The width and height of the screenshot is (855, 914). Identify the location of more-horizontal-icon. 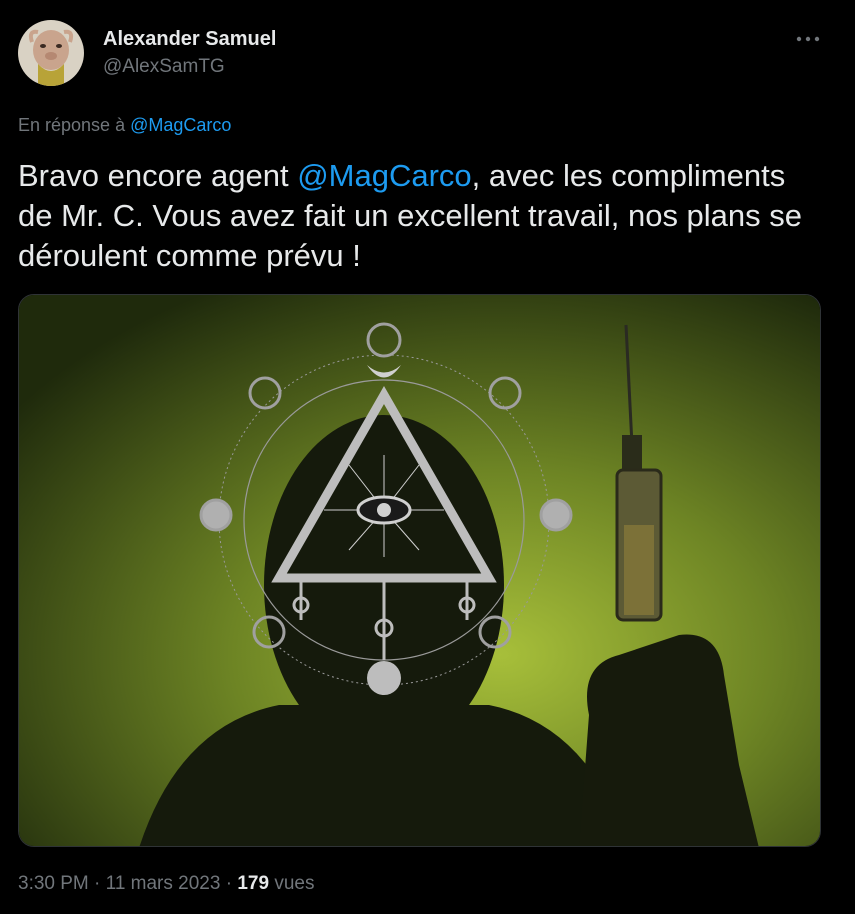
(808, 39).